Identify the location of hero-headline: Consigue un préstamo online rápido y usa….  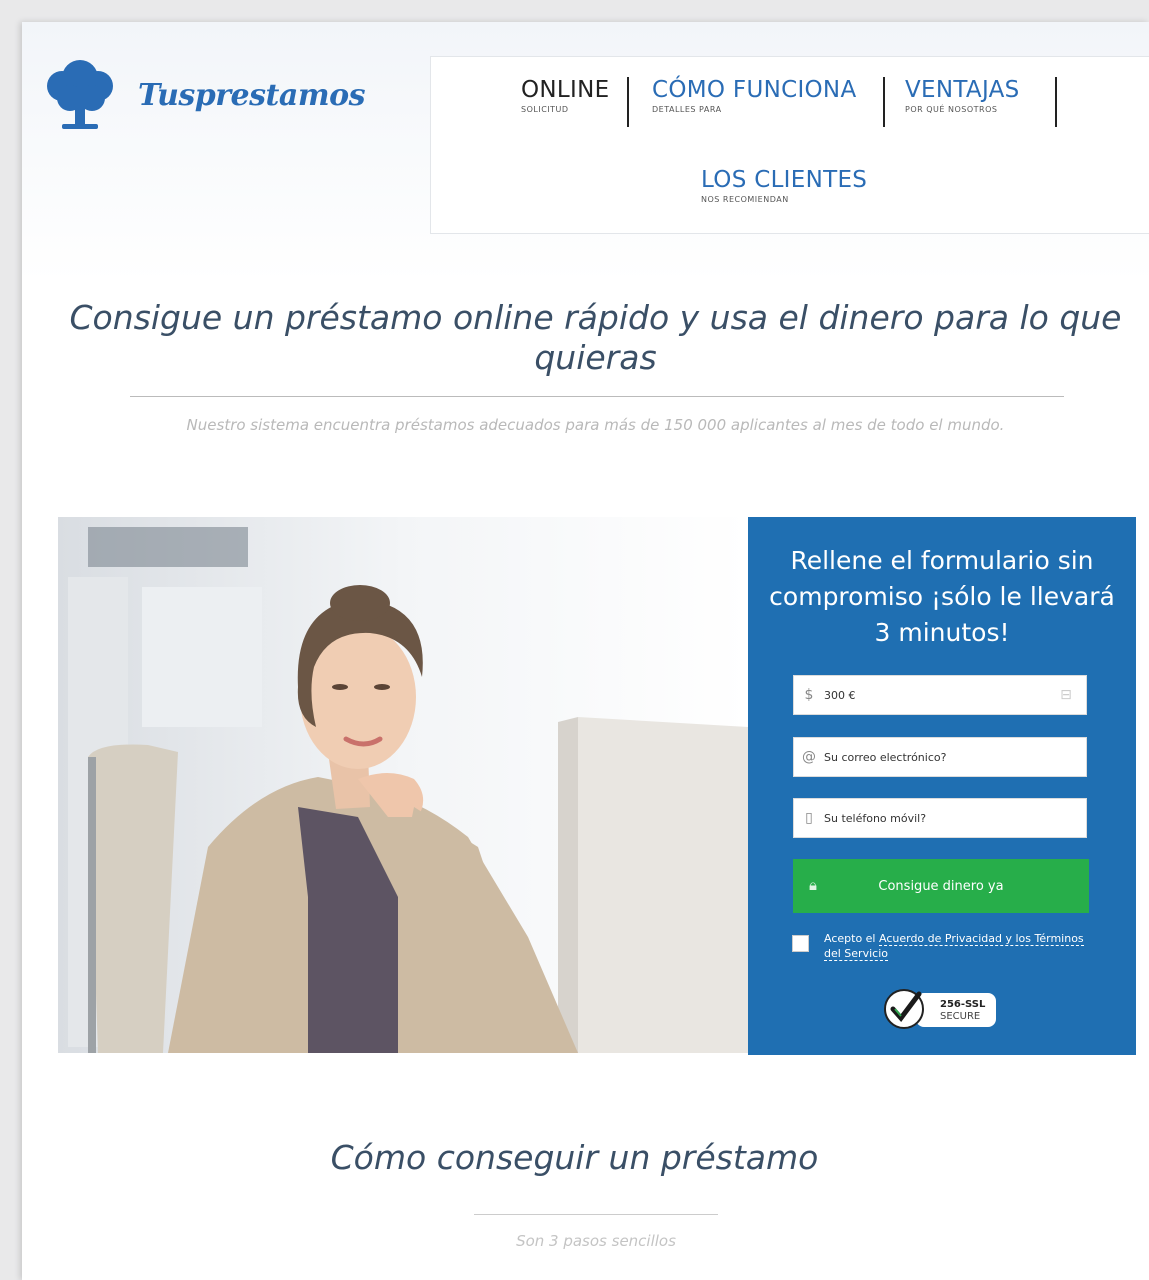
(595, 337).